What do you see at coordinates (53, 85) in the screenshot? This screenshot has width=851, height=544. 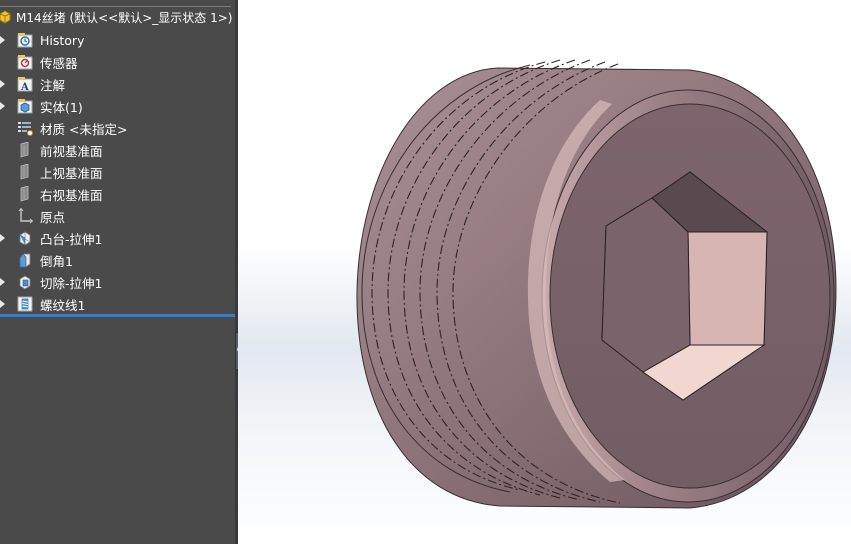 I see `tree-item-label: 注解` at bounding box center [53, 85].